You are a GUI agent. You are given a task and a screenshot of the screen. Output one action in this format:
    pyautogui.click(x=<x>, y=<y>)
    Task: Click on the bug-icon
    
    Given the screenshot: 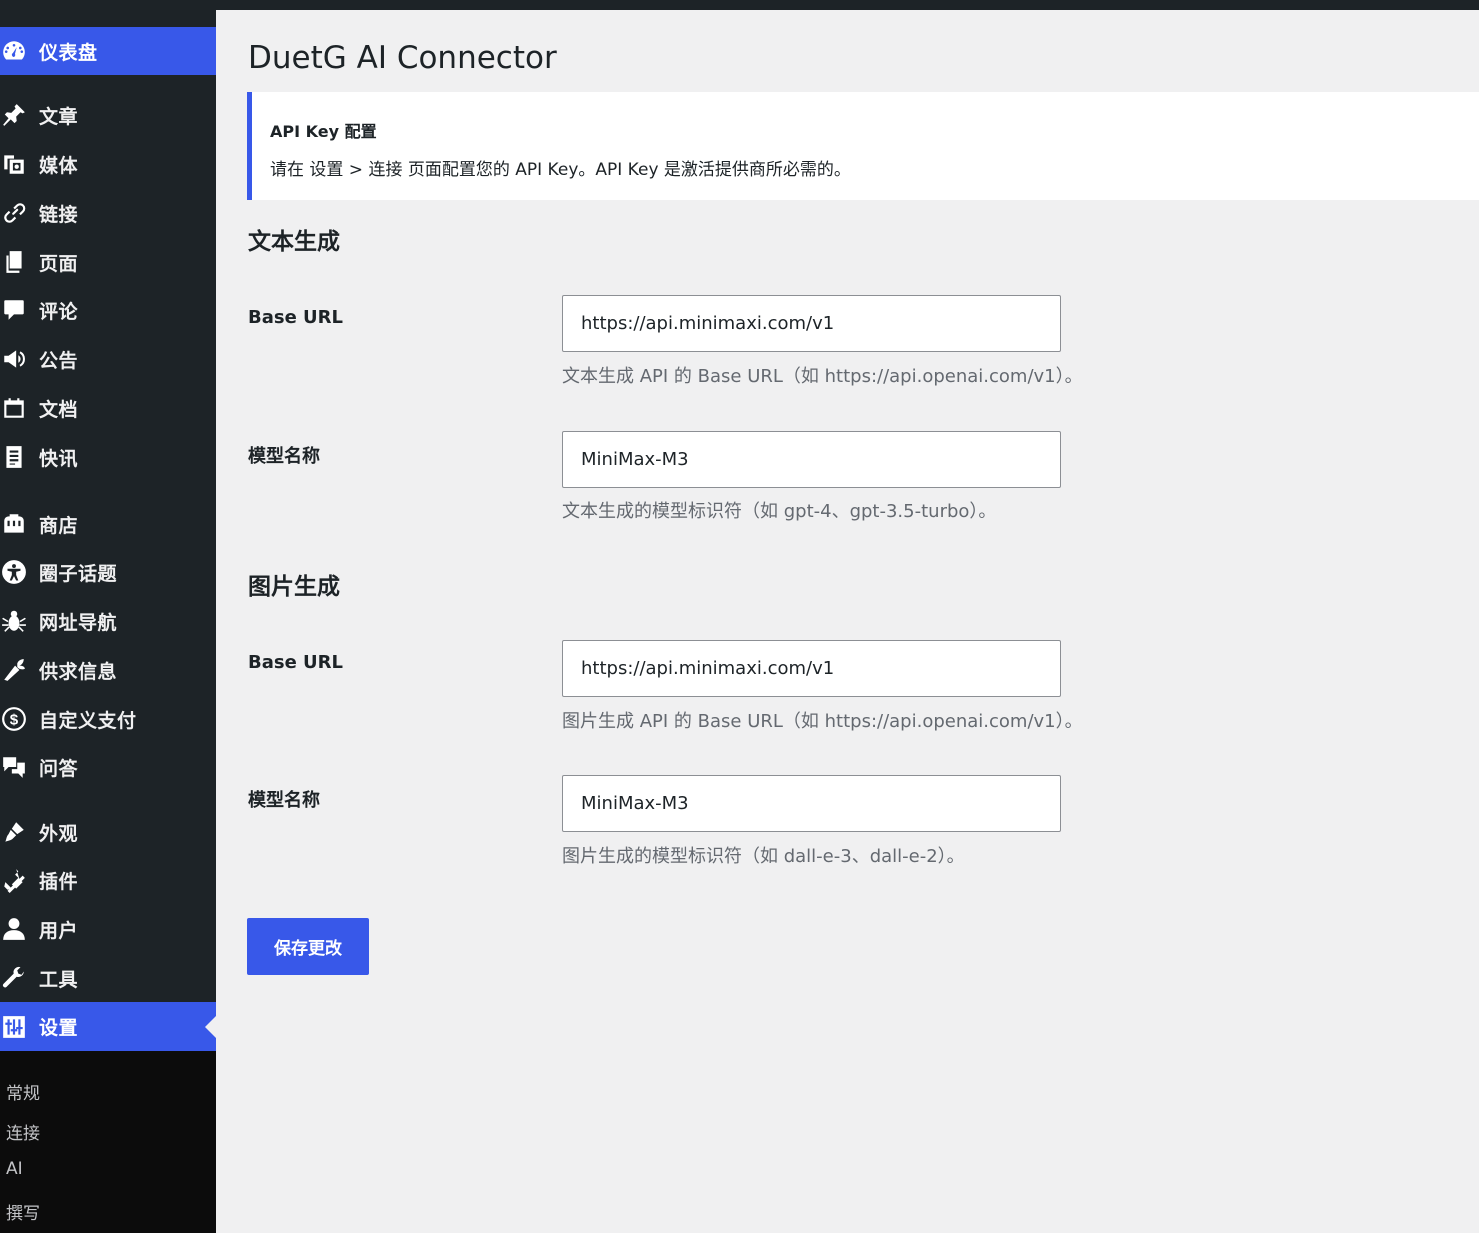 What is the action you would take?
    pyautogui.click(x=14, y=621)
    